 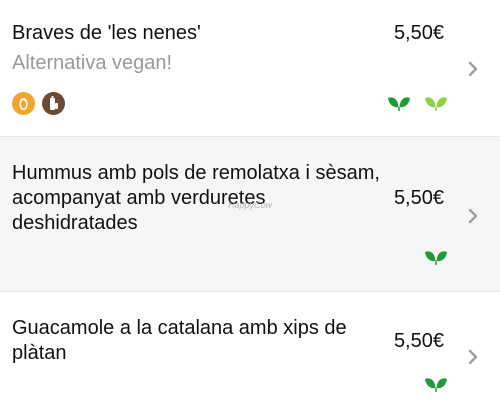 What do you see at coordinates (436, 104) in the screenshot?
I see `vegetarian-leaf-icon` at bounding box center [436, 104].